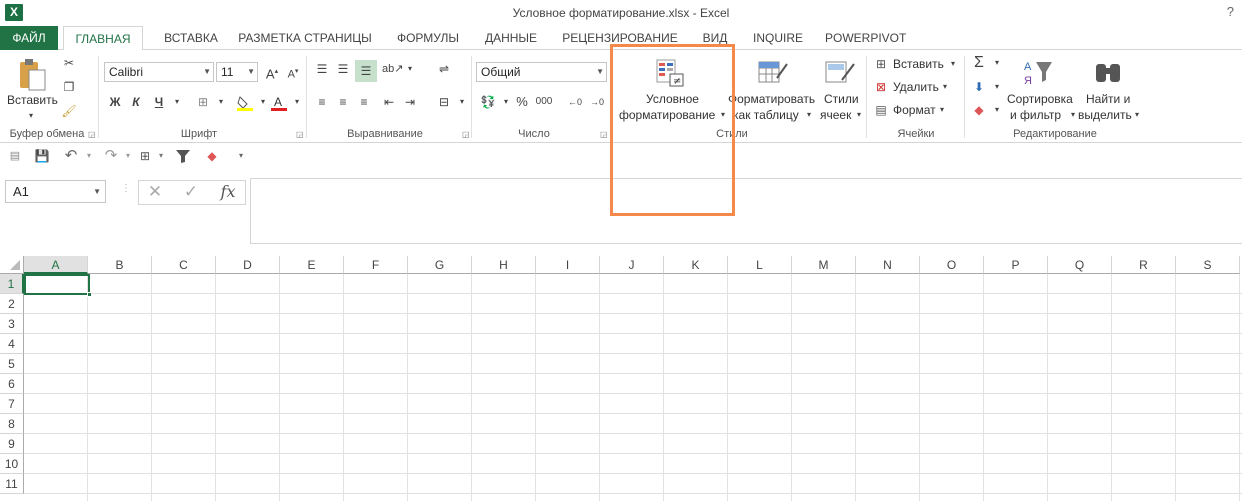 This screenshot has width=1242, height=501. I want to click on row-header: 7, so click(12, 404).